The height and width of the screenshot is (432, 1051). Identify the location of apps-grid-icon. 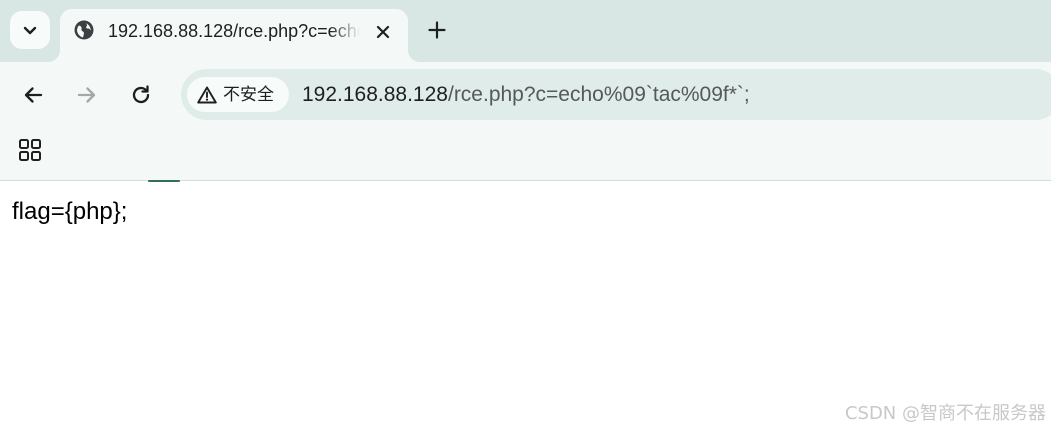
(30, 150).